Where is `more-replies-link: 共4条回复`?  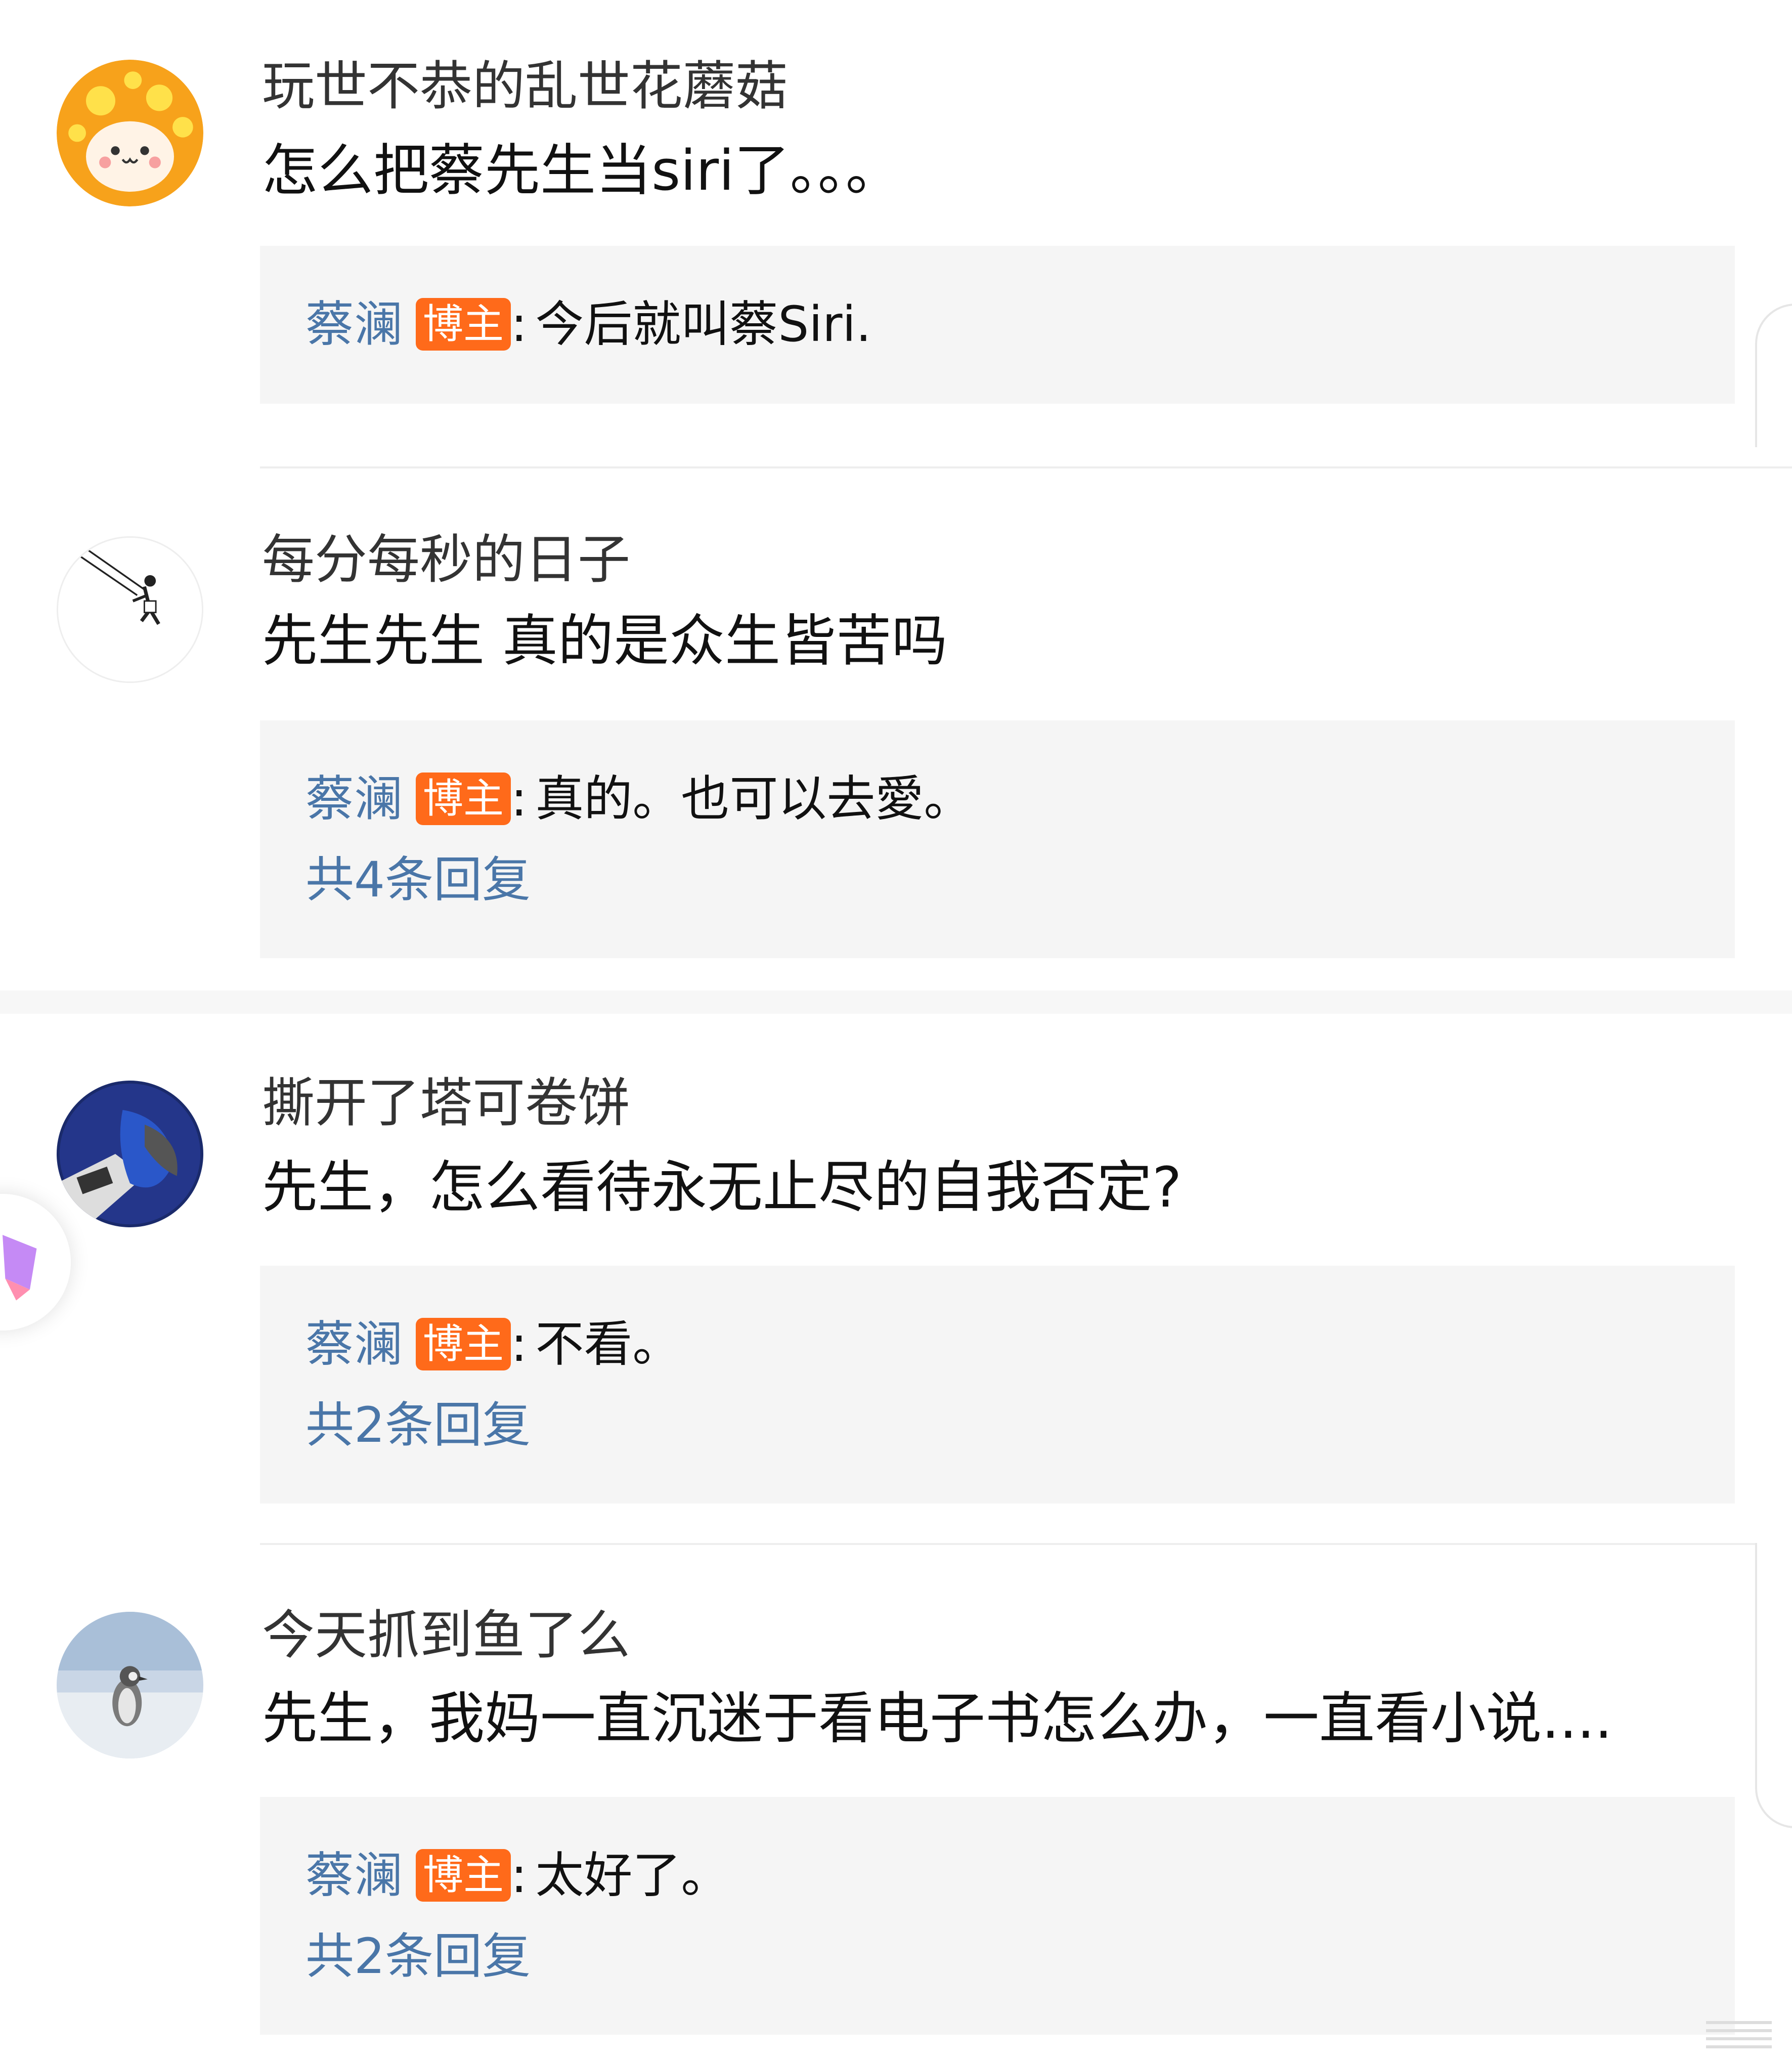 more-replies-link: 共4条回复 is located at coordinates (418, 880).